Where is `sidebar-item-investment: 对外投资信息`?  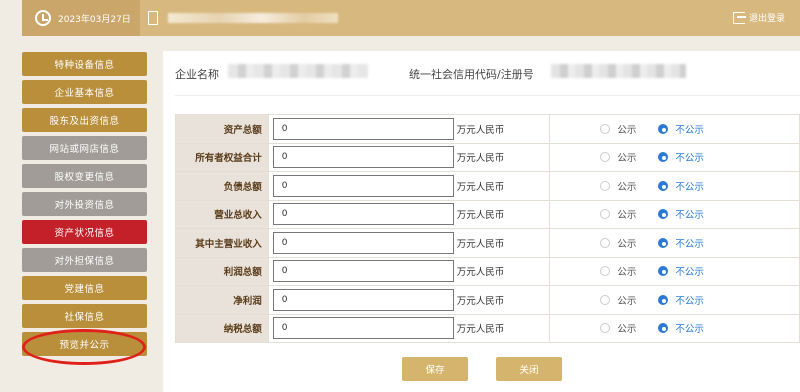
sidebar-item-investment: 对外投资信息 is located at coordinates (84, 204).